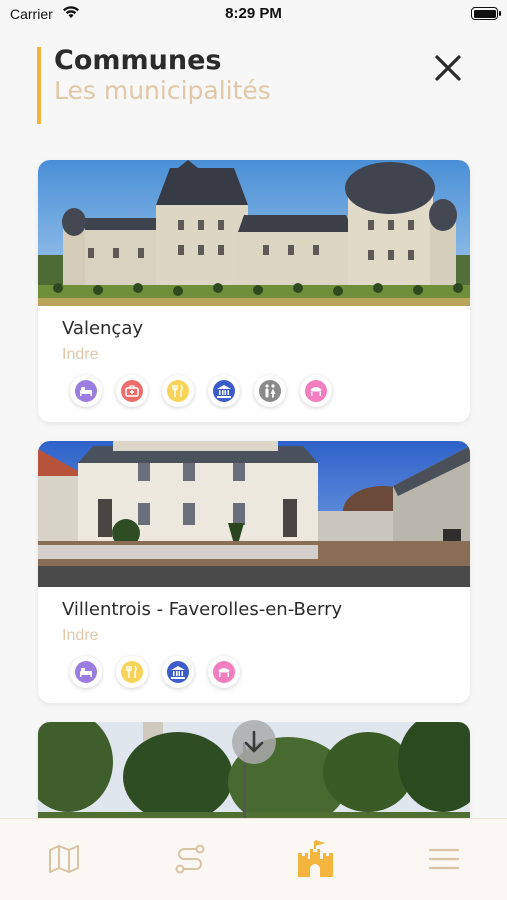 The image size is (507, 900). Describe the element at coordinates (202, 609) in the screenshot. I see `commune-name: Villentrois - Faverolles-en-Berry` at that location.